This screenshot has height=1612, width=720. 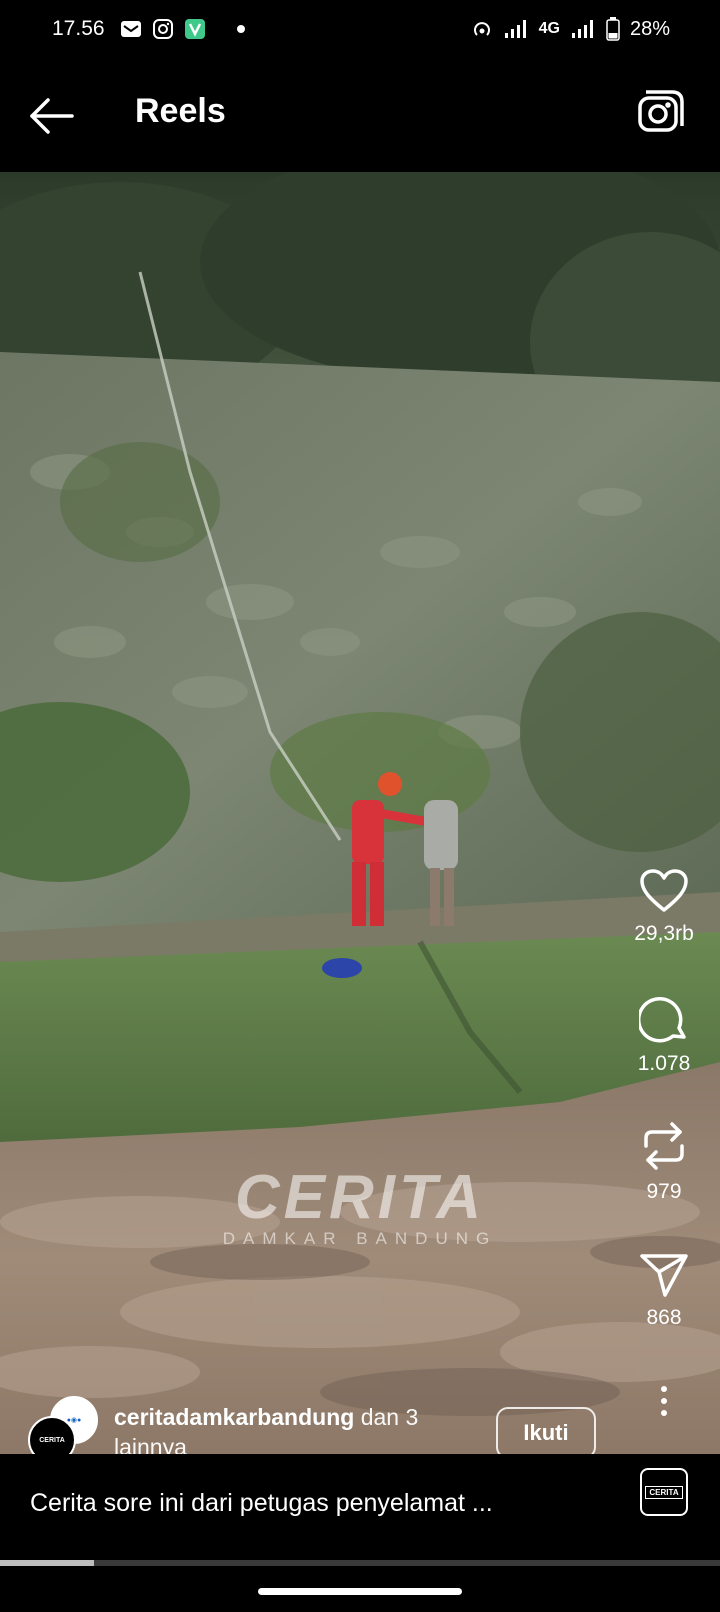 What do you see at coordinates (664, 933) in the screenshot?
I see `like-count: 29,3rb` at bounding box center [664, 933].